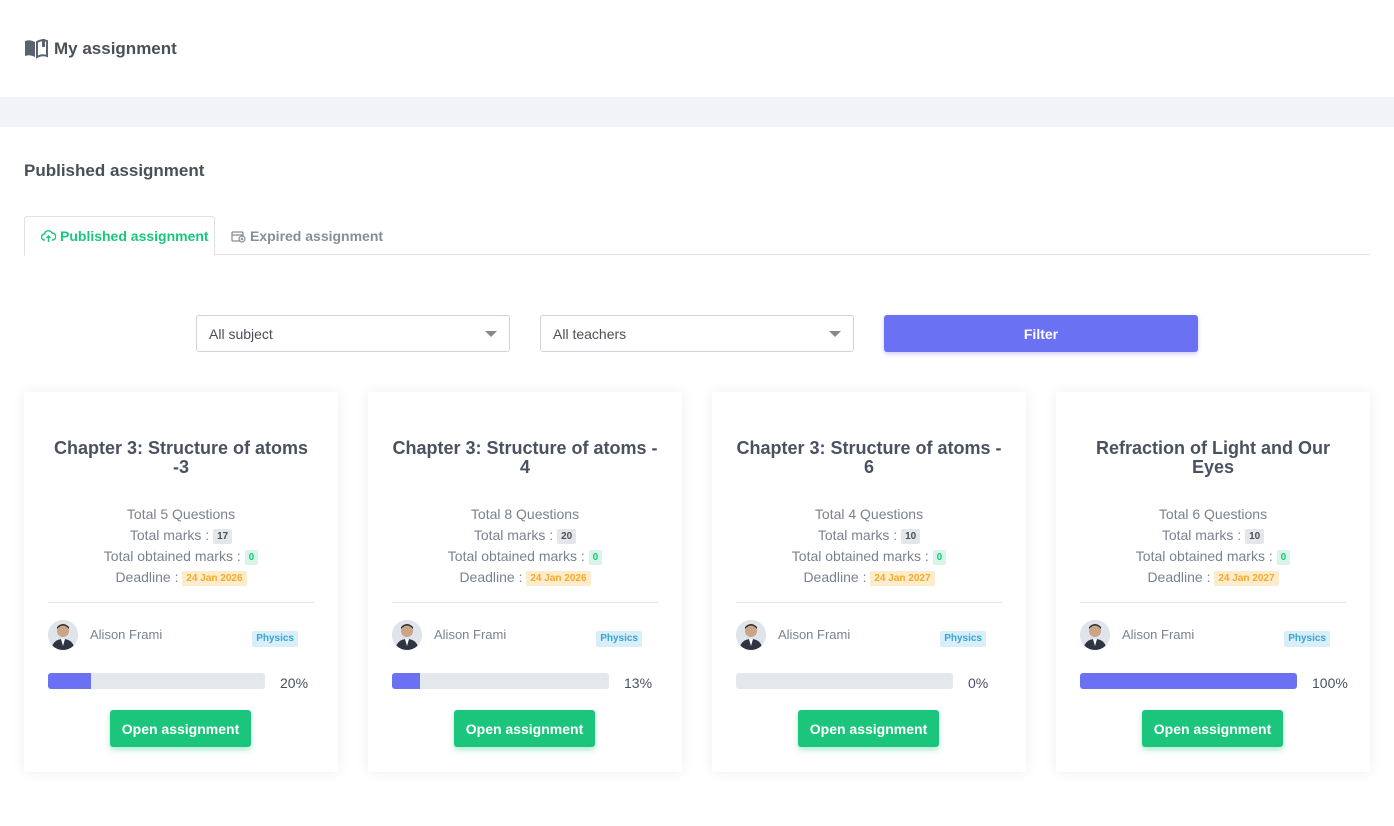  I want to click on tab-bar: Published assignment Expired assignment, so click(697, 236).